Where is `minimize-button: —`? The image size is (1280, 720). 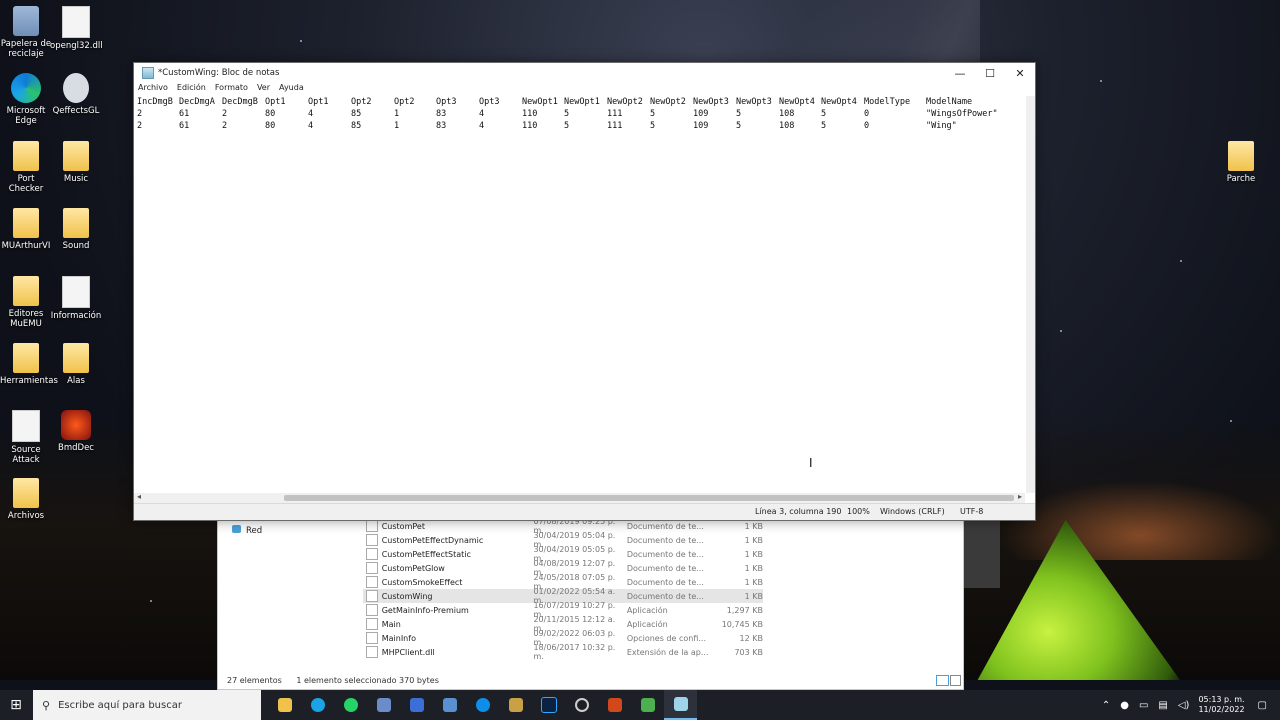
minimize-button: — is located at coordinates (960, 73).